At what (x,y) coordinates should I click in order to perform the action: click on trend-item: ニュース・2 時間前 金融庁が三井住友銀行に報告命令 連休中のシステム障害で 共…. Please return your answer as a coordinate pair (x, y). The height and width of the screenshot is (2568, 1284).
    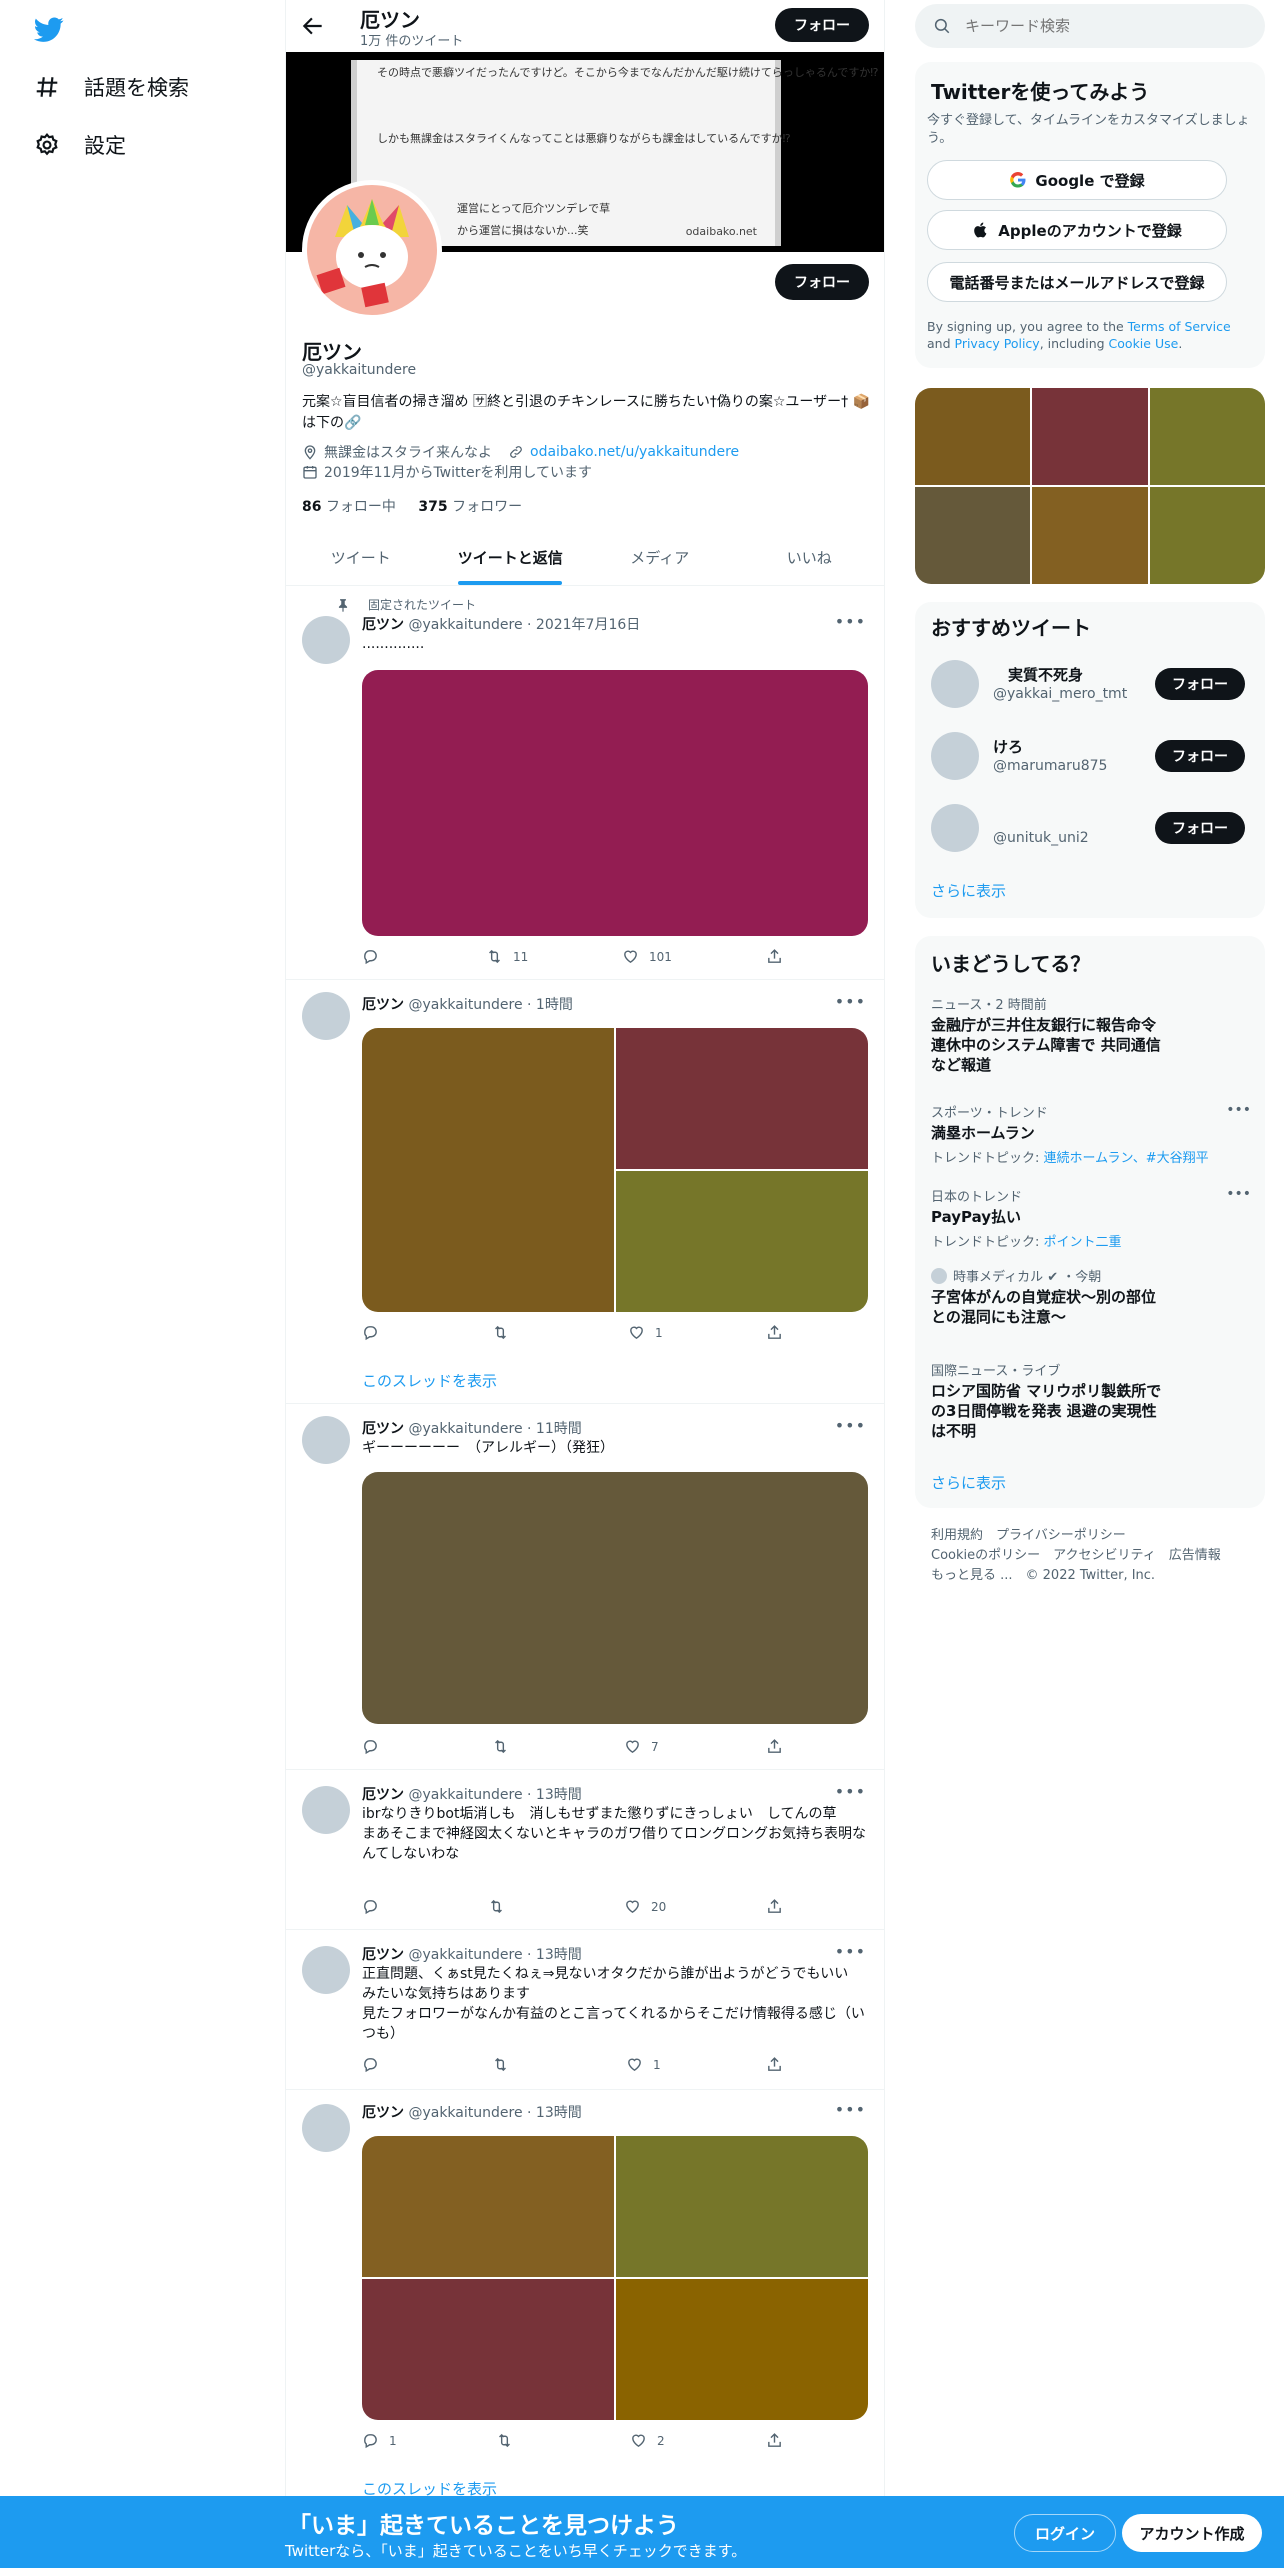
    Looking at the image, I should click on (1091, 1034).